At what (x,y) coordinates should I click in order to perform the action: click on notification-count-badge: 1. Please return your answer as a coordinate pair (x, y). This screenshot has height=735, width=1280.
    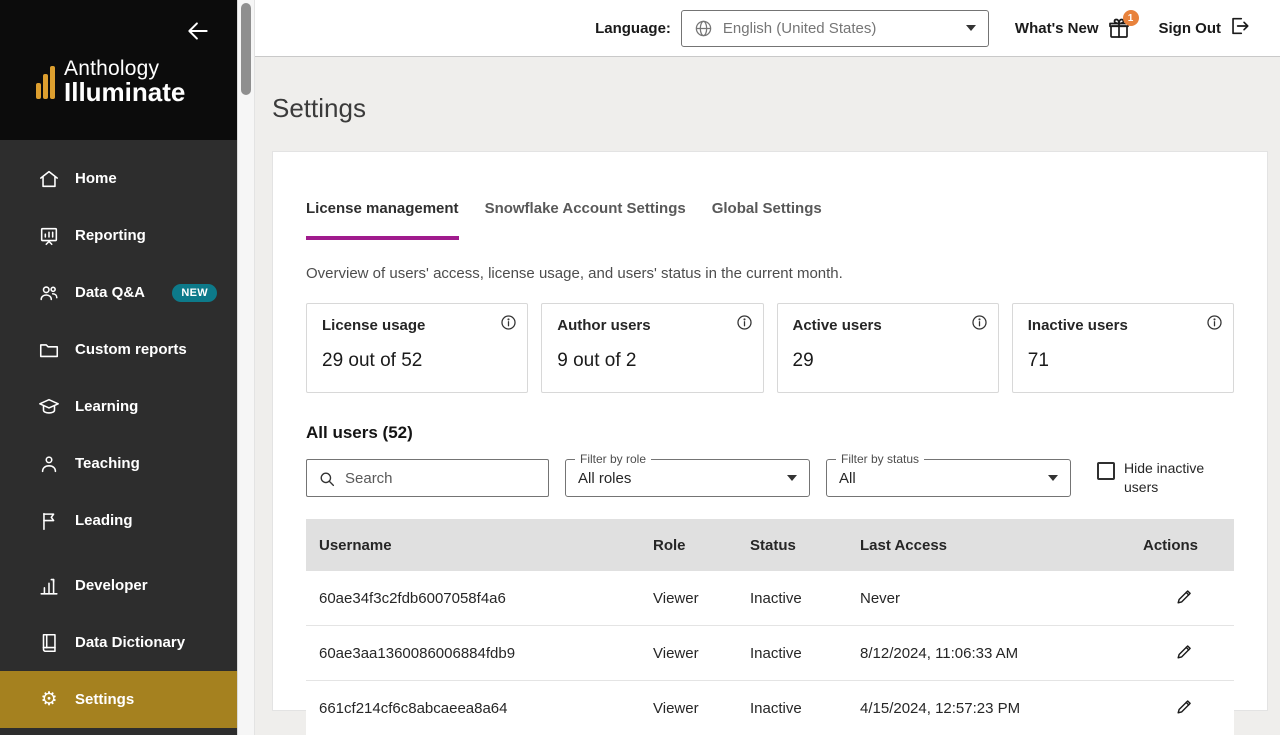
    Looking at the image, I should click on (1130, 18).